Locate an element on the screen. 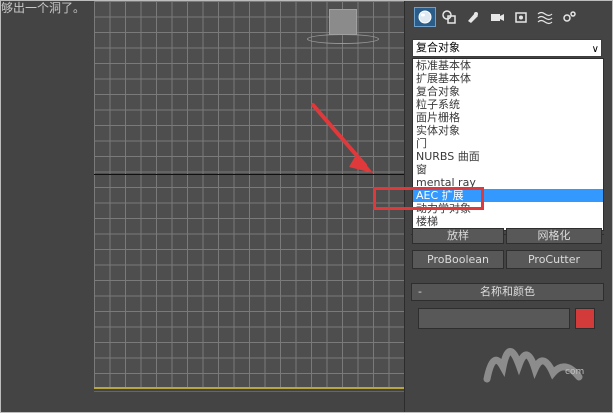 The image size is (613, 413). highlight-box-icon is located at coordinates (428, 198).